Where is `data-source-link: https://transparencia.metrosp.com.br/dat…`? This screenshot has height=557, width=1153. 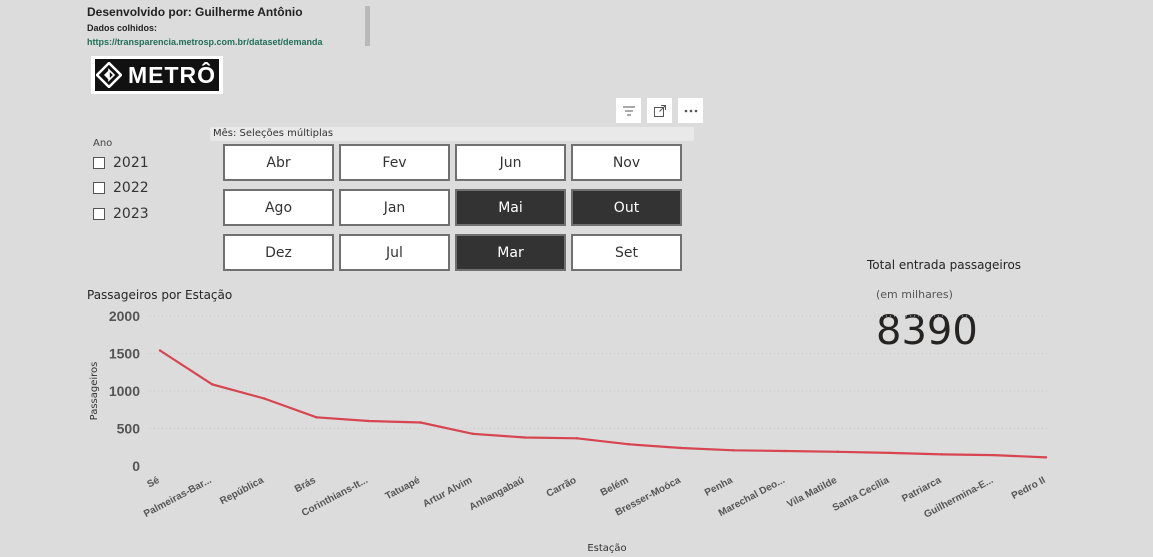 data-source-link: https://transparencia.metrosp.com.br/dat… is located at coordinates (205, 42).